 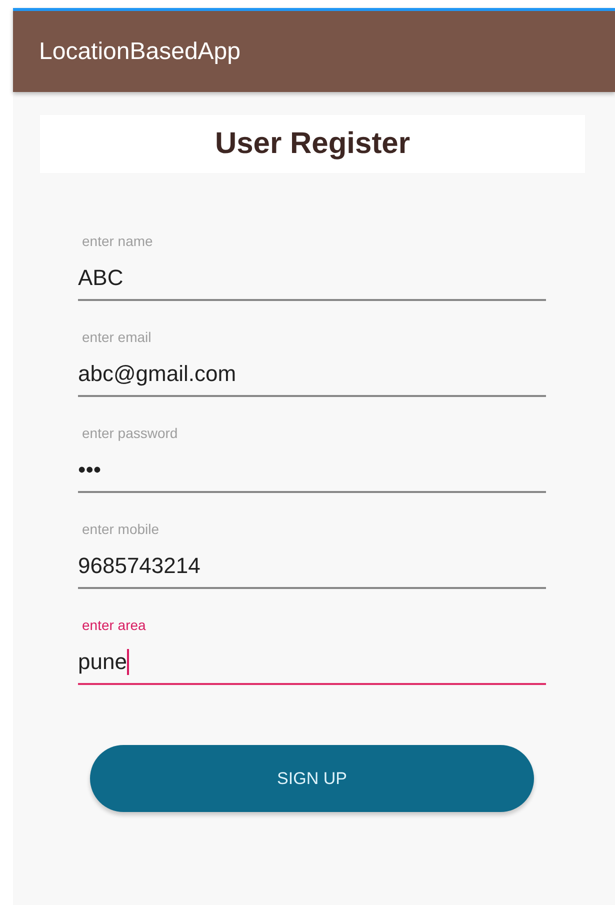 I want to click on app-title: LocationBasedApp, so click(x=139, y=52).